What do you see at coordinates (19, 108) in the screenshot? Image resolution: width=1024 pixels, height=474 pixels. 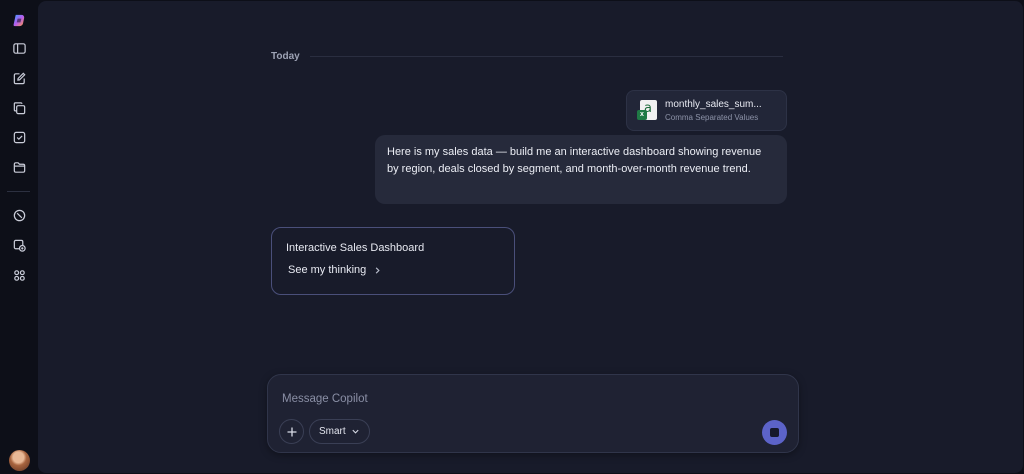 I see `pages-icon` at bounding box center [19, 108].